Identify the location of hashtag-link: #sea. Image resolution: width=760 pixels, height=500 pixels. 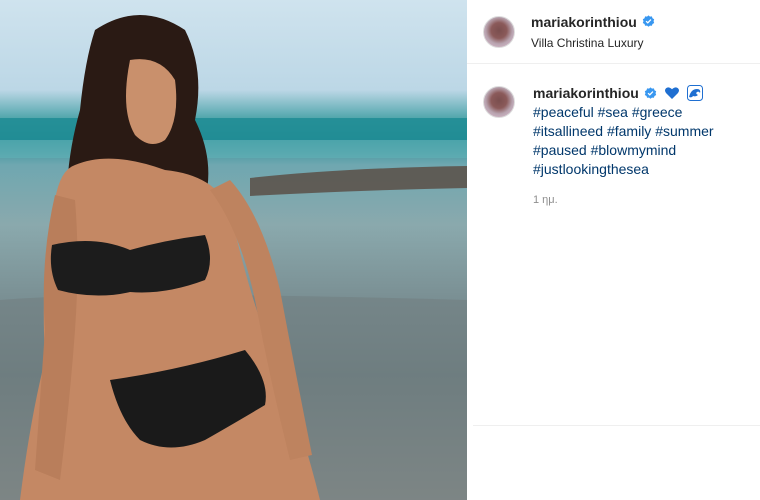
(613, 112).